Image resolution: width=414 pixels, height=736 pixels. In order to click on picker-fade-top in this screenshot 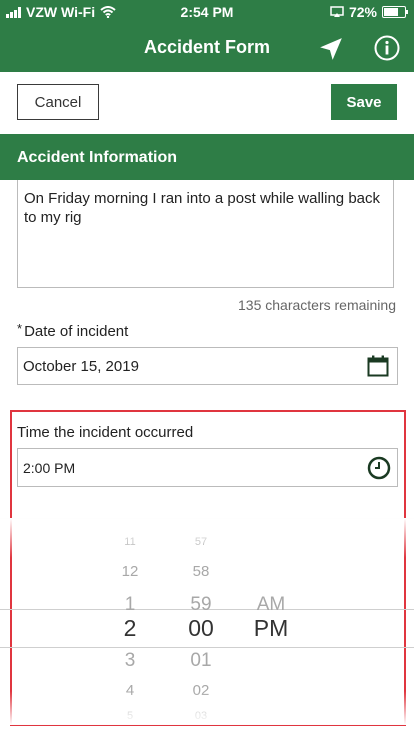, I will do `click(207, 538)`.